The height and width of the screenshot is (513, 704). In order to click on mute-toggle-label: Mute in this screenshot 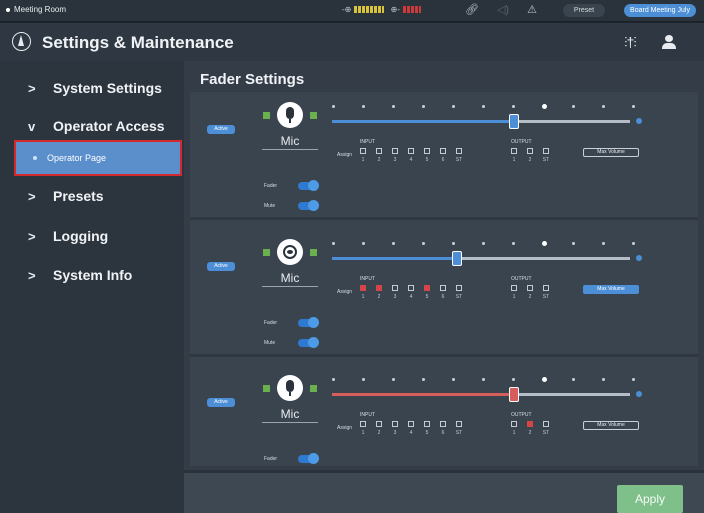, I will do `click(270, 343)`.